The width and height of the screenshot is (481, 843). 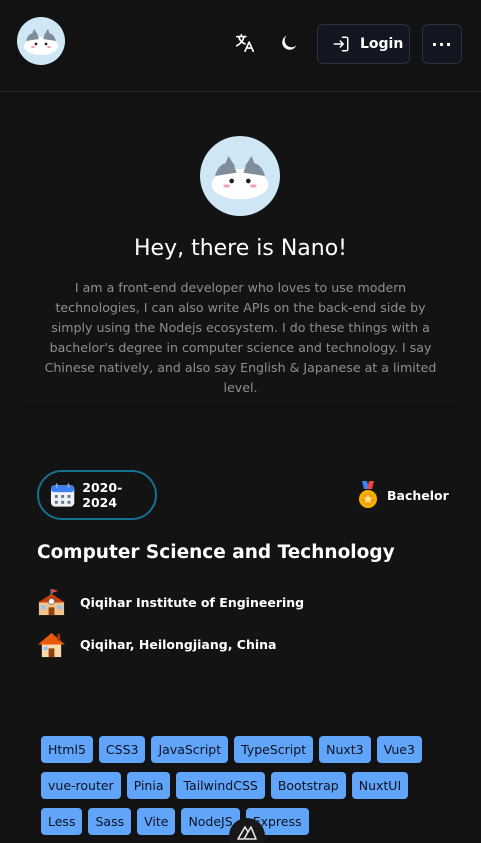 What do you see at coordinates (81, 785) in the screenshot?
I see `skill-tag: vue-router` at bounding box center [81, 785].